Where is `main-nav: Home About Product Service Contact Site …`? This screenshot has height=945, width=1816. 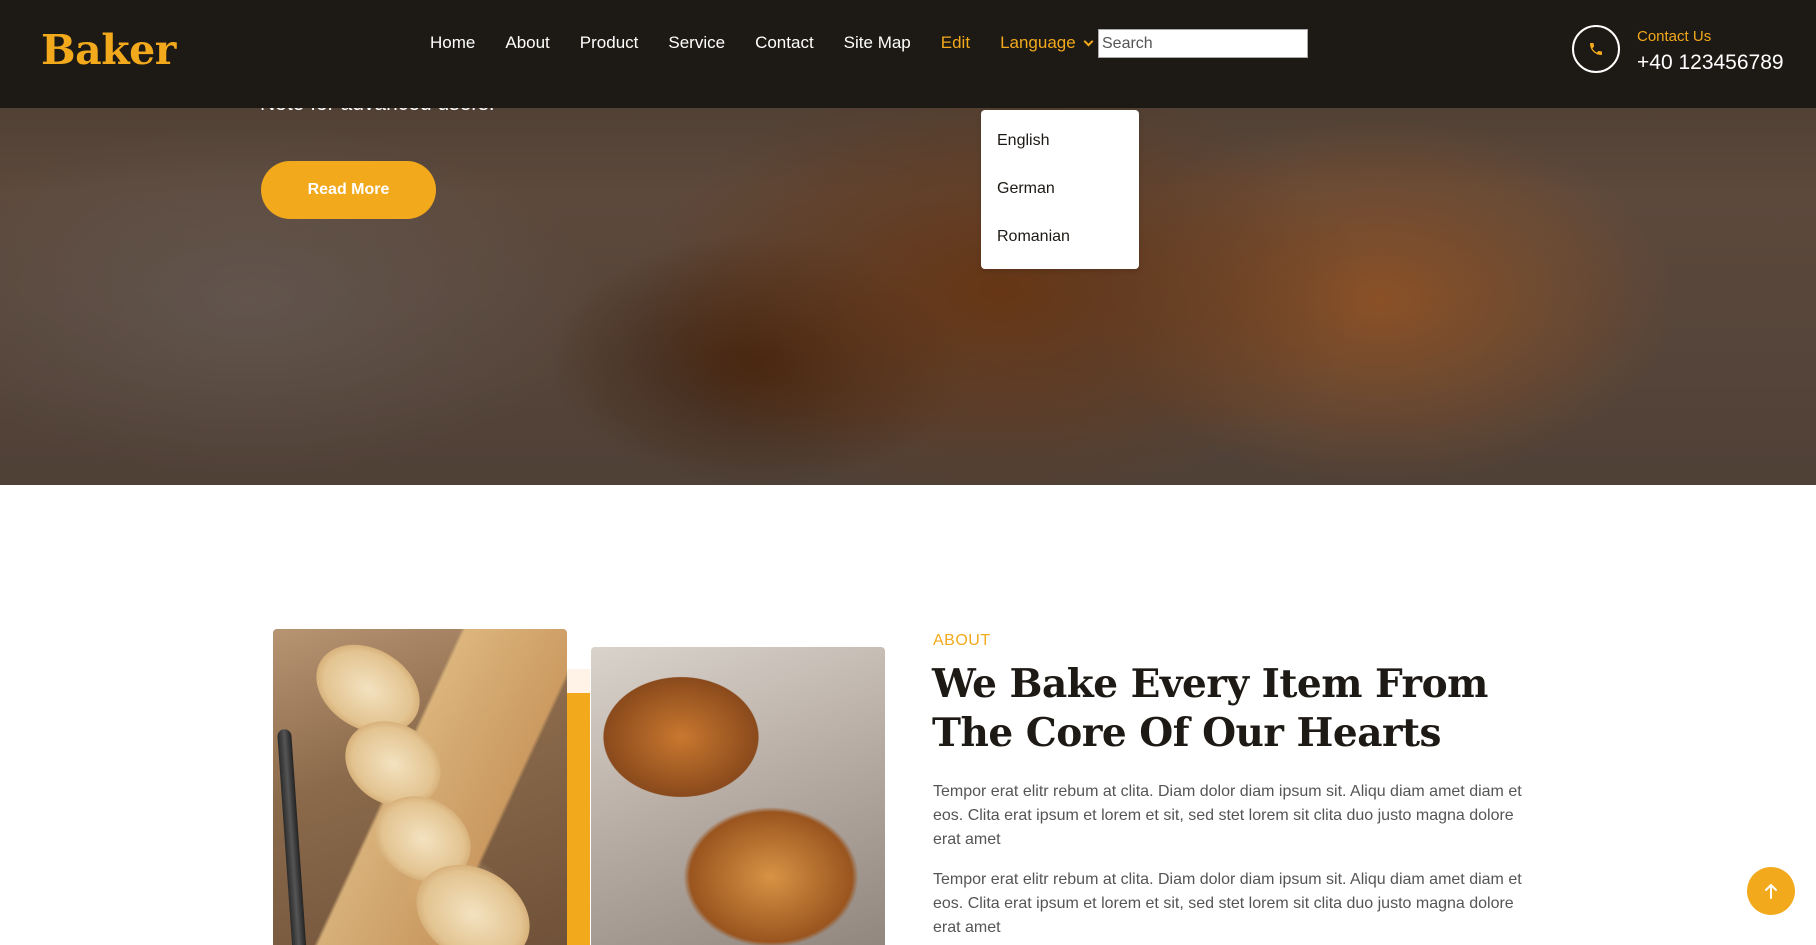
main-nav: Home About Product Service Contact Site … is located at coordinates (768, 43).